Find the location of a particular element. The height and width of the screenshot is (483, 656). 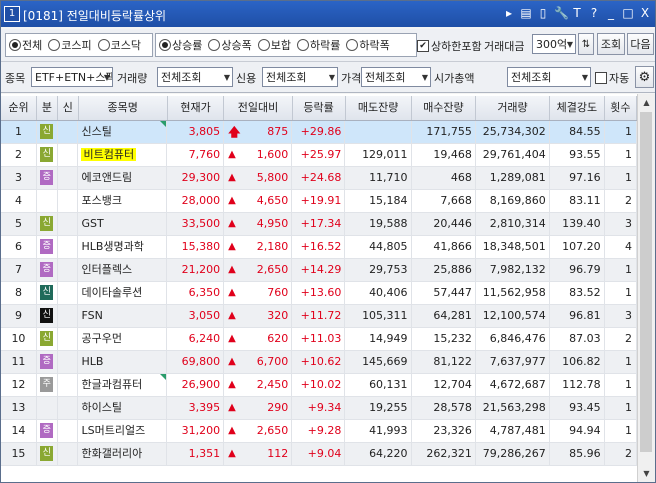

next-button: 다음 is located at coordinates (640, 44).